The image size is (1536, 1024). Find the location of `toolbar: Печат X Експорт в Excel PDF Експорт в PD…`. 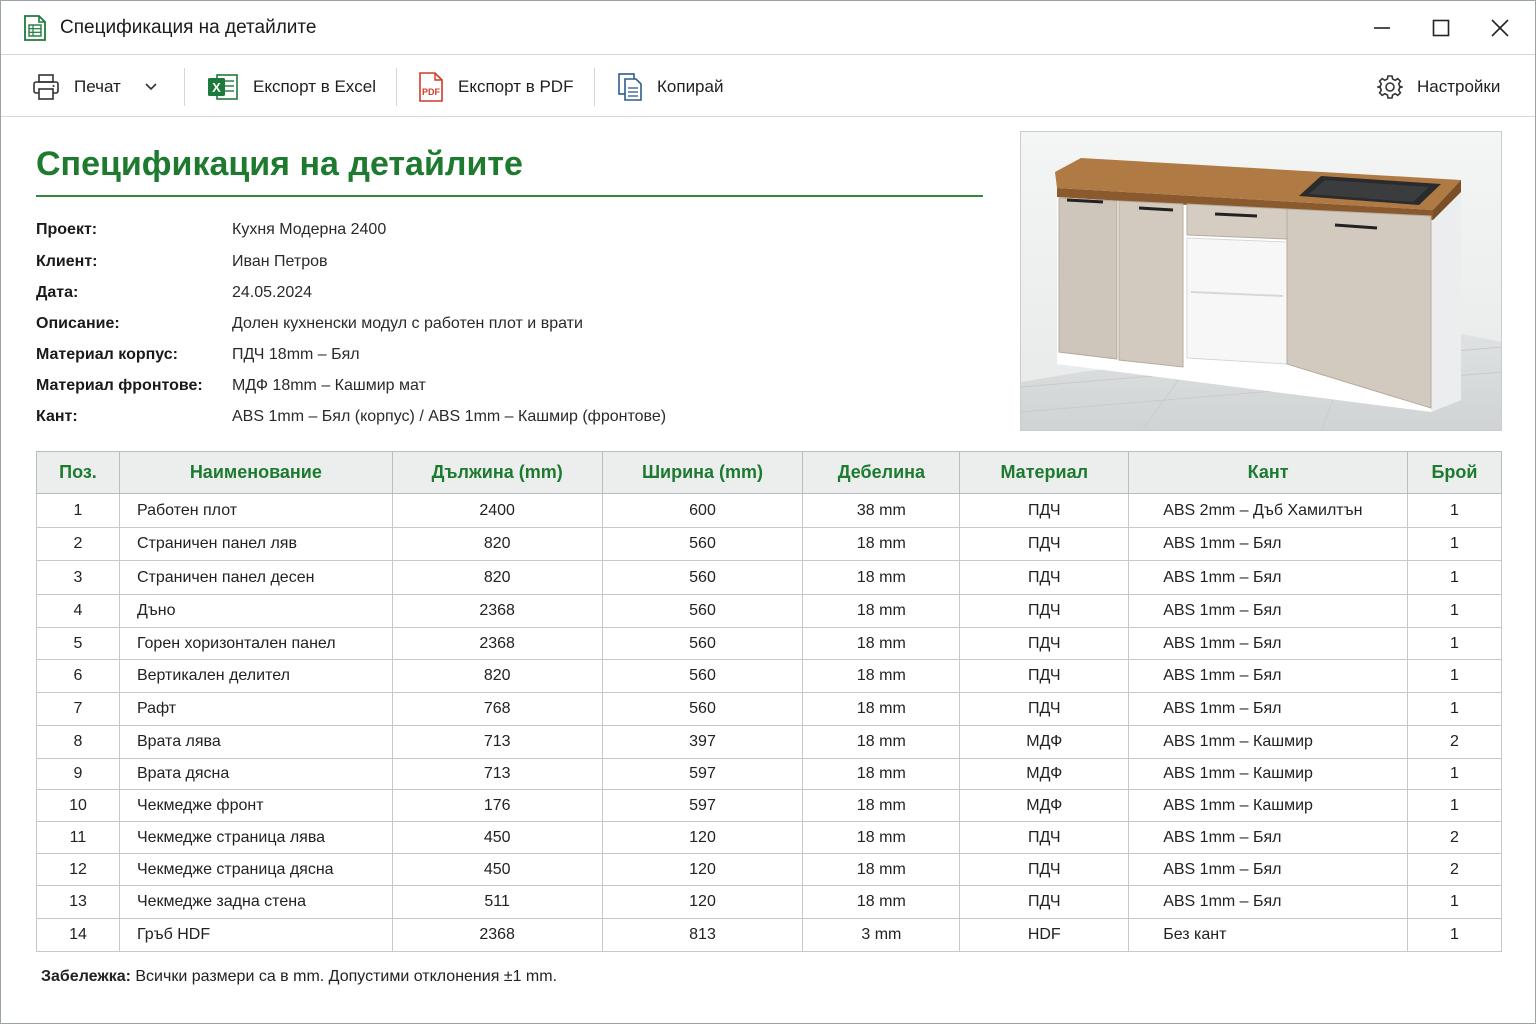

toolbar: Печат X Експорт в Excel PDF Експорт в PD… is located at coordinates (768, 86).